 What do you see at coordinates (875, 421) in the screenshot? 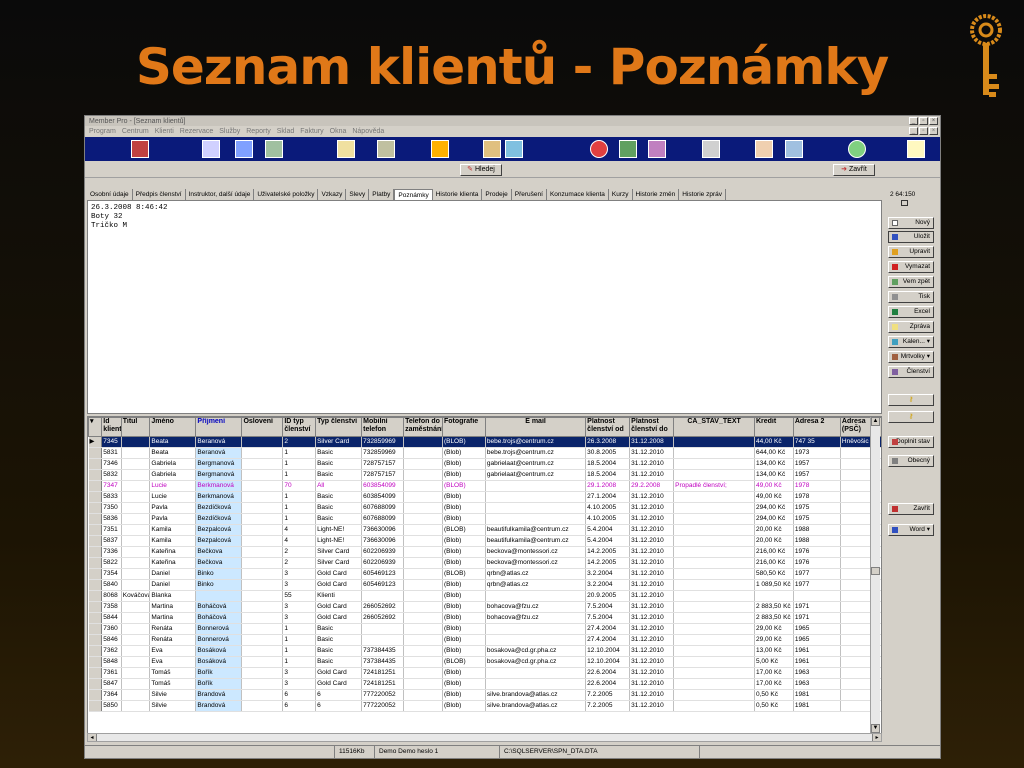
I see `scroll-up-arrow-icon: ▲` at bounding box center [875, 421].